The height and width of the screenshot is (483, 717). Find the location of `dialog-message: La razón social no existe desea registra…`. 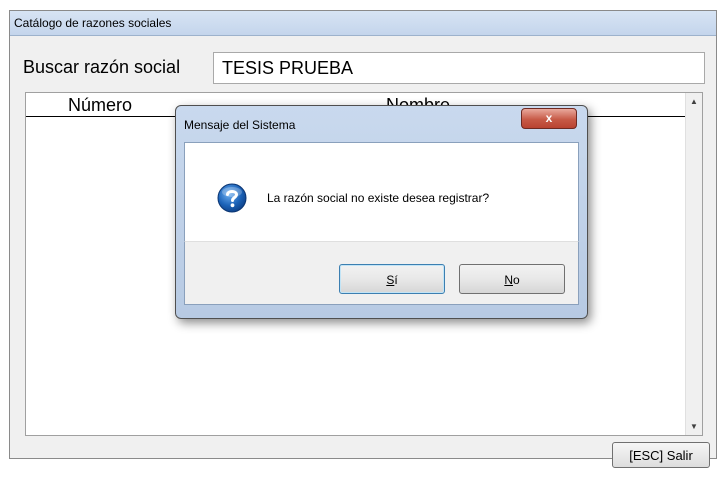

dialog-message: La razón social no existe desea registra… is located at coordinates (378, 198).